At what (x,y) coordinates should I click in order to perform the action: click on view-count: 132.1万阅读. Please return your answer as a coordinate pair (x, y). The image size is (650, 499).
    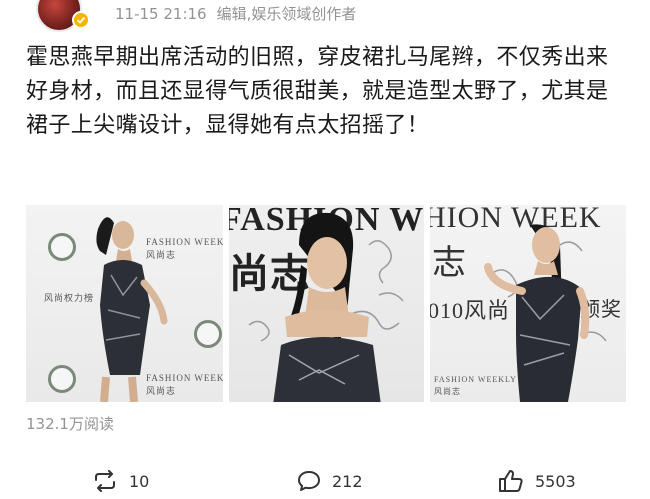
    Looking at the image, I should click on (70, 424).